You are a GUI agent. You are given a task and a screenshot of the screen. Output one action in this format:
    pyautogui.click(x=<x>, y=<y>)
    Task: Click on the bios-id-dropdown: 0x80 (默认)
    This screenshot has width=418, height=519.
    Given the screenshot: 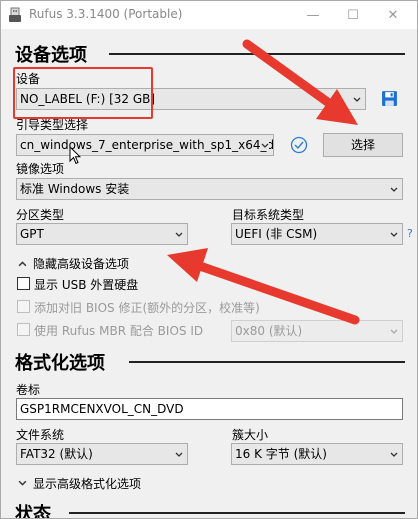 What is the action you would take?
    pyautogui.click(x=317, y=331)
    